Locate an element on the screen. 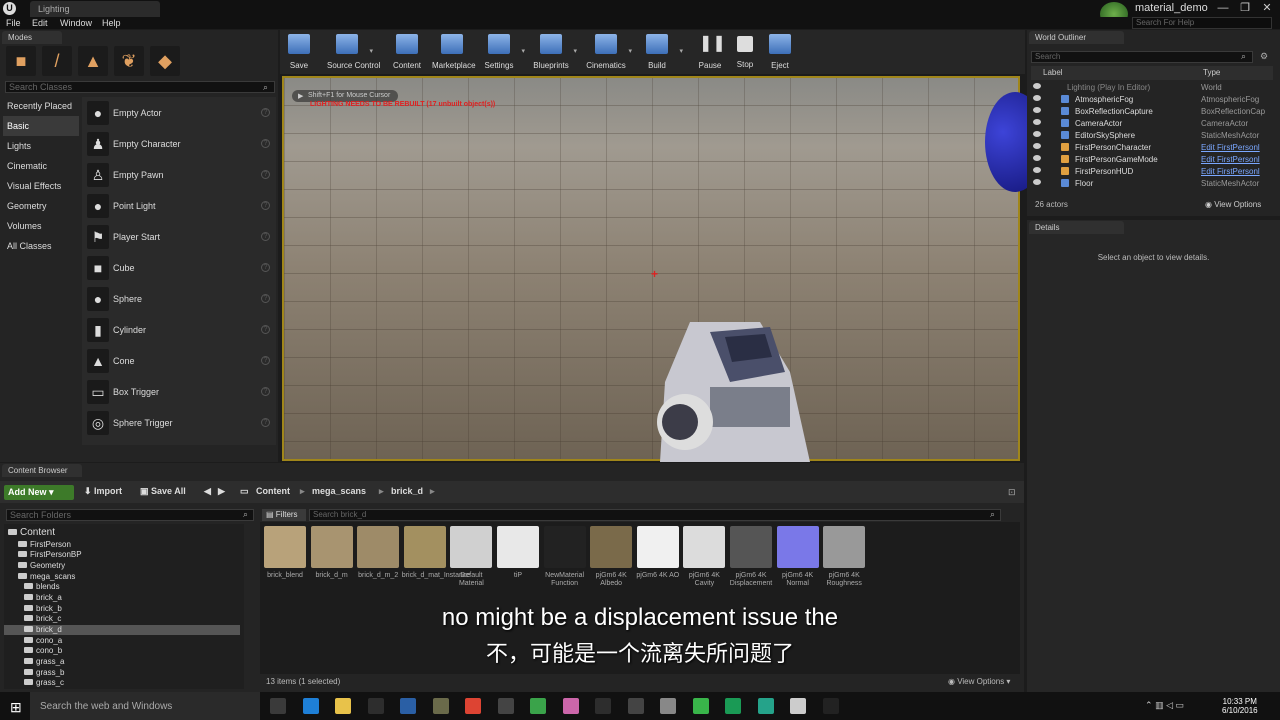  search-folders-input: Search Folders is located at coordinates (130, 515).